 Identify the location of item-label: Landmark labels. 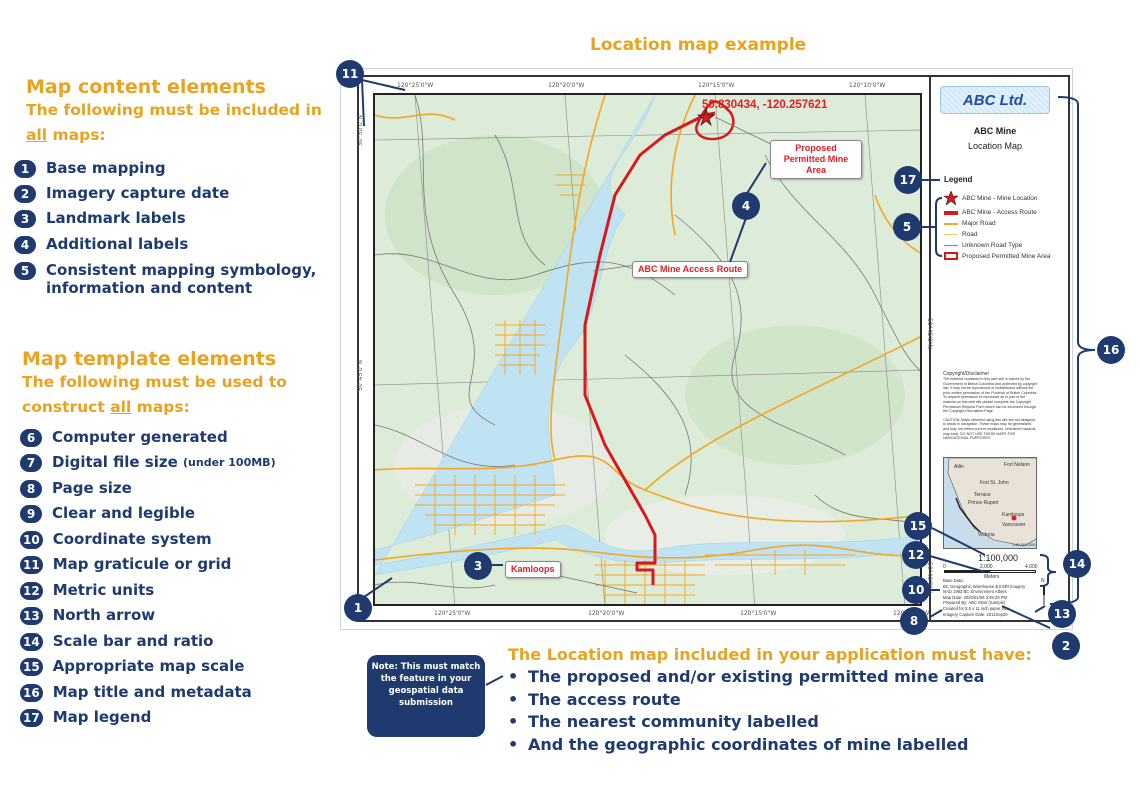
(116, 218).